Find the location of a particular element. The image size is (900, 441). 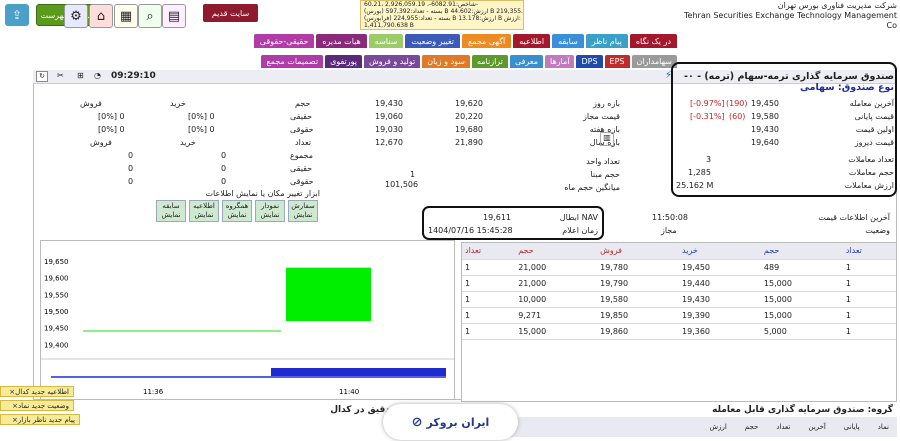

y-tick-label: 19,550 is located at coordinates (56, 295).